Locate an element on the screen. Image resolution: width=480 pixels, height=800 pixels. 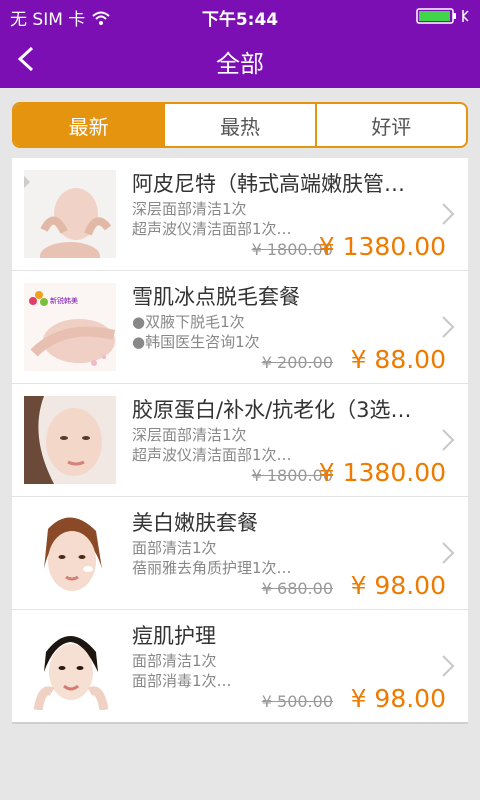
item-desc-1: ●双腋下脱毛1次 is located at coordinates (188, 322).